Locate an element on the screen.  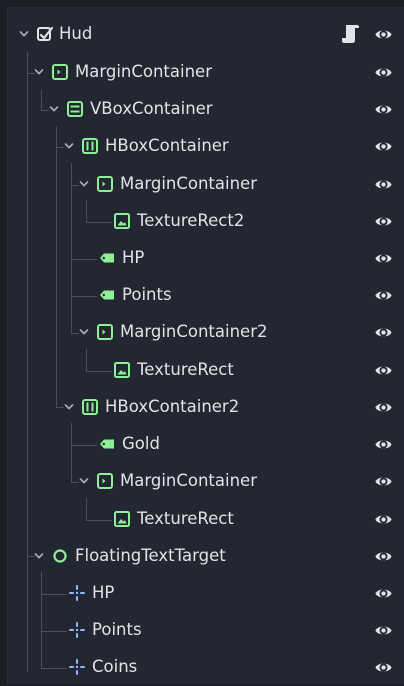
node-label: TextureRect2 is located at coordinates (191, 220).